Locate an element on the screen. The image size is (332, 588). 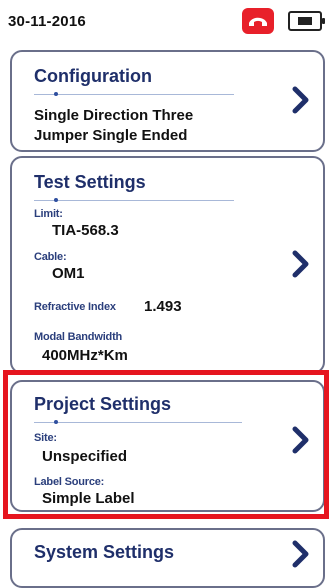
modal-bandwidth-value: 400MHz*Km is located at coordinates (85, 355).